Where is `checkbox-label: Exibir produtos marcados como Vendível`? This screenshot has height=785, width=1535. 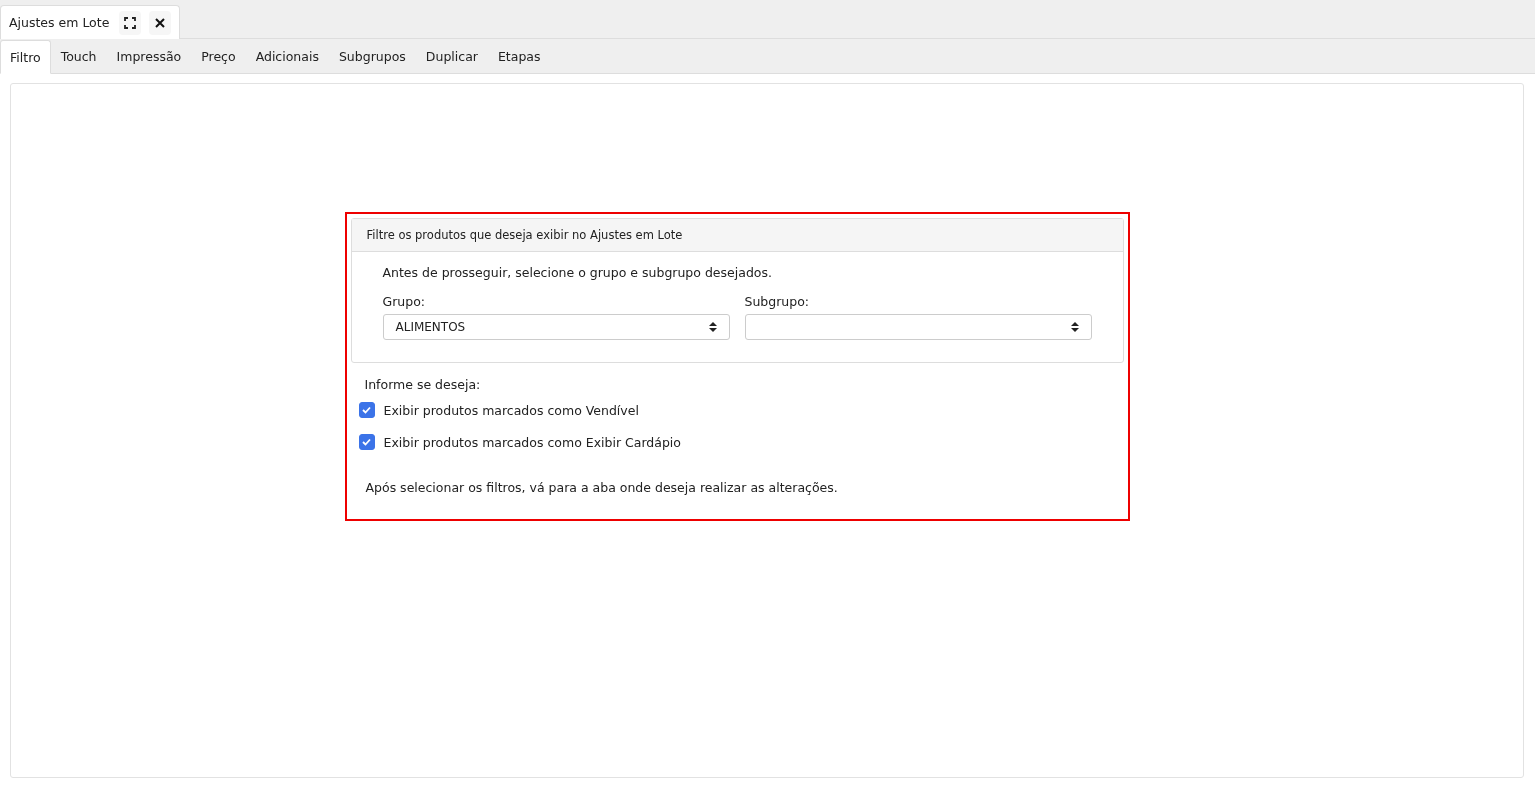
checkbox-label: Exibir produtos marcados como Vendível is located at coordinates (511, 410).